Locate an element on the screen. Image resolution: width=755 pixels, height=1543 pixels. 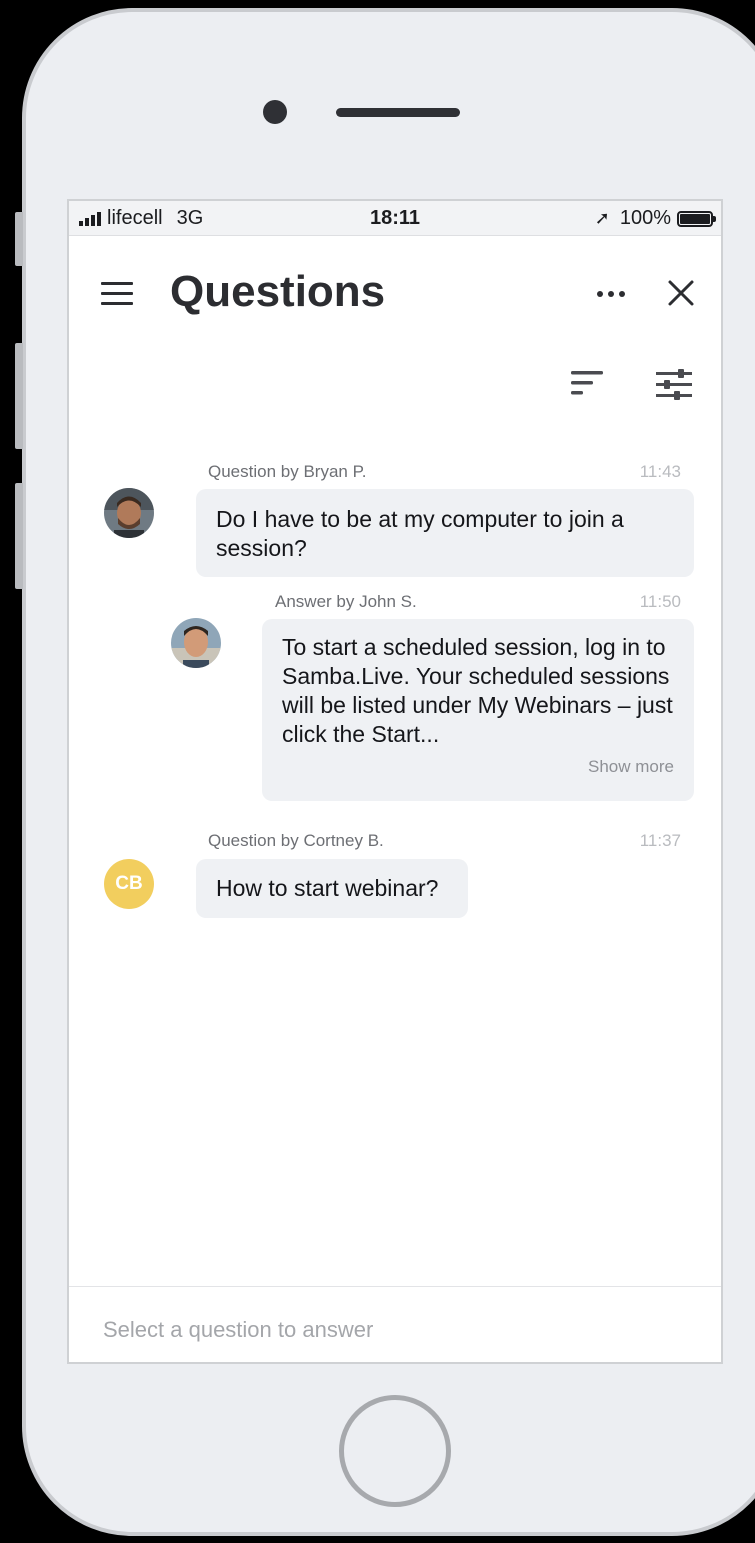
status-bar: lifecell 3G 18:11 ➚ 100% is located at coordinates (395, 218).